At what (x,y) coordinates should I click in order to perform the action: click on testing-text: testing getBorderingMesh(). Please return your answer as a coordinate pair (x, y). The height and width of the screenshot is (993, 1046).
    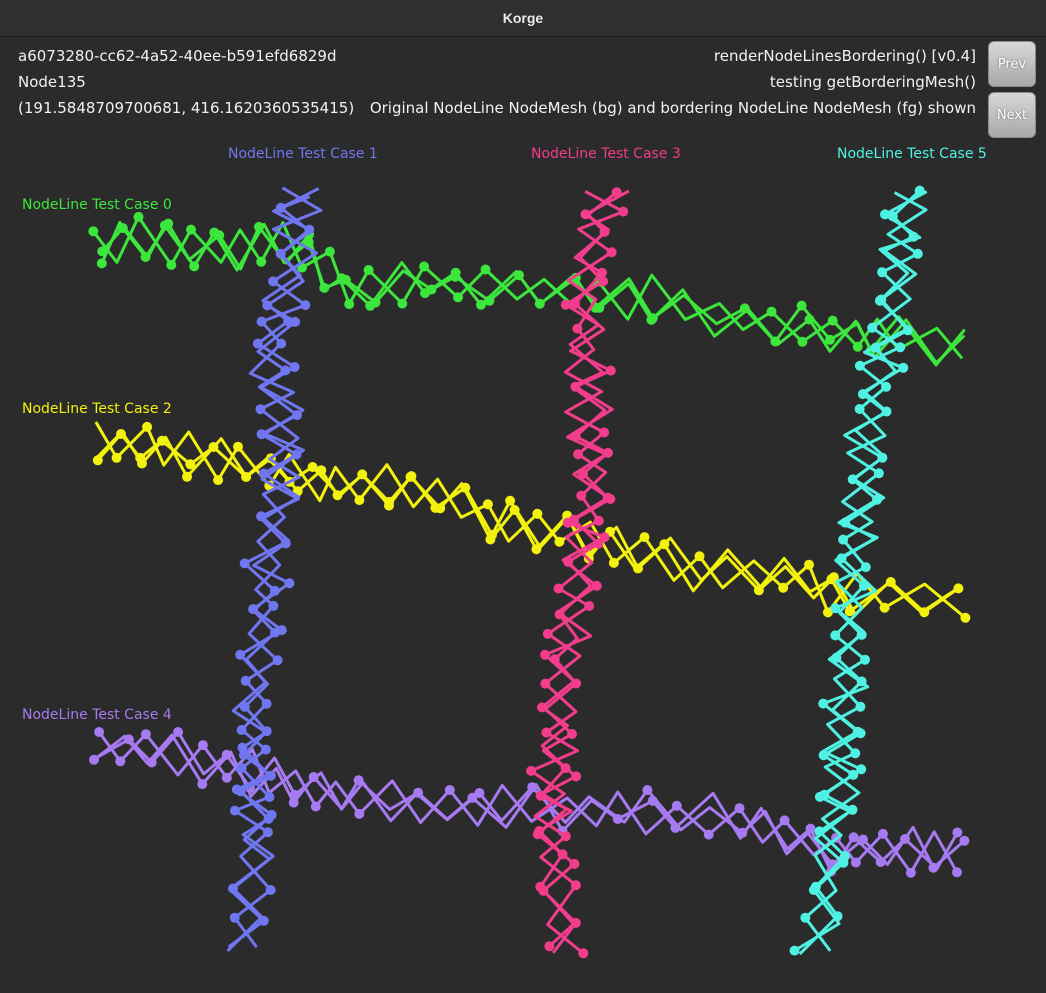
    Looking at the image, I should click on (872, 82).